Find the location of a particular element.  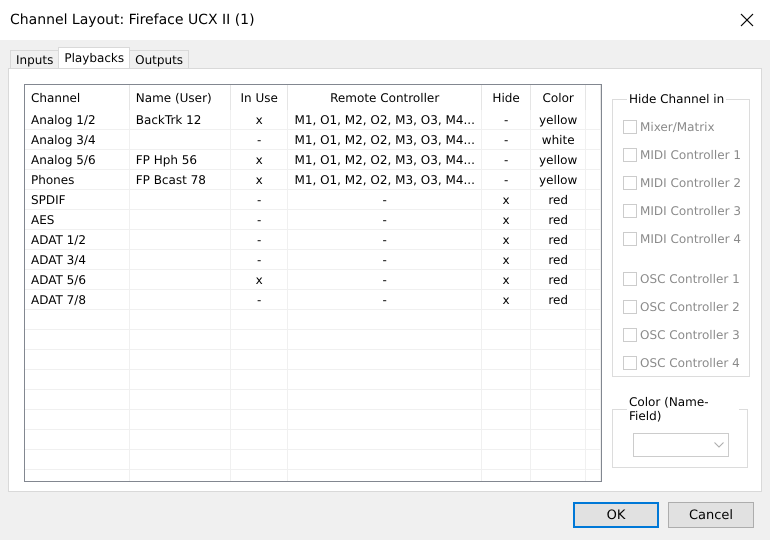

channel-cell: Phones is located at coordinates (77, 180).